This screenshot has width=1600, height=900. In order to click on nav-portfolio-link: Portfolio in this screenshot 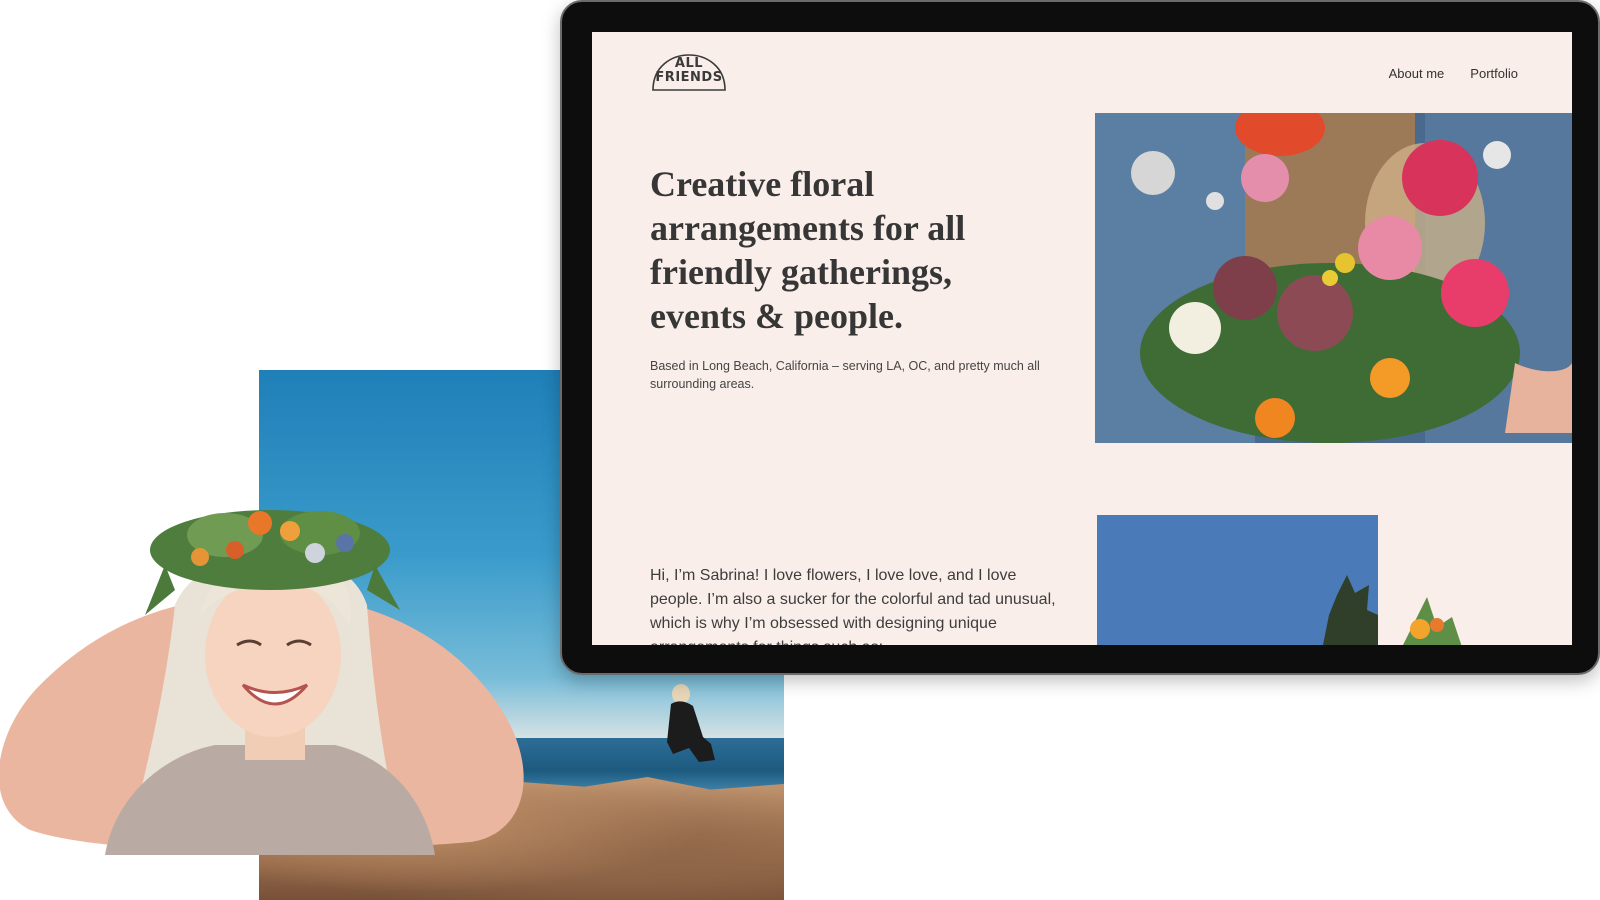, I will do `click(1494, 73)`.